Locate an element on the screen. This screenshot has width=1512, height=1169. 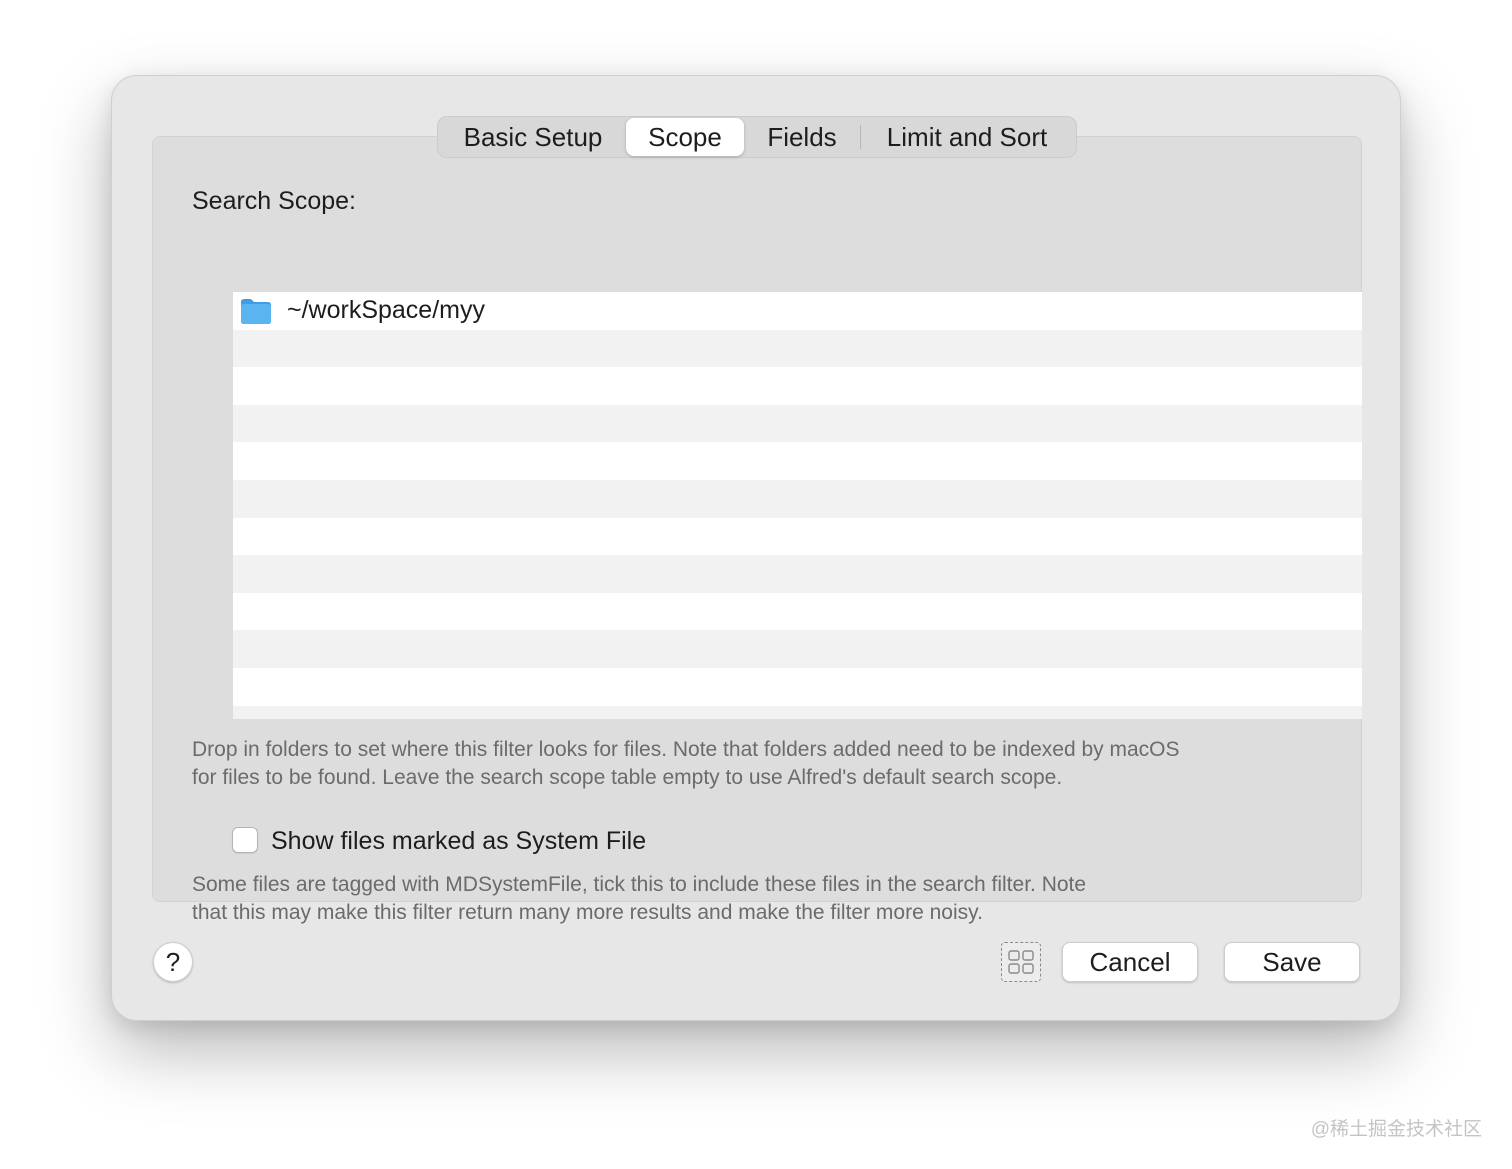
scope-path: ~/workSpace/myy is located at coordinates (386, 310).